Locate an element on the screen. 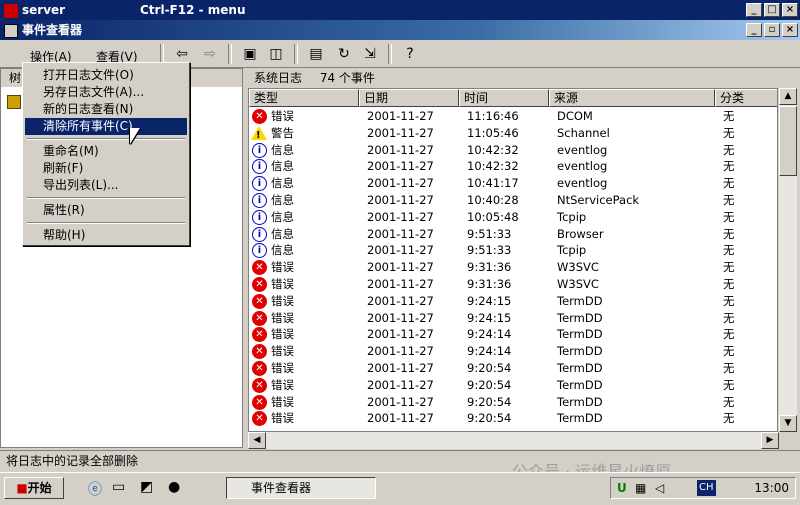 The image size is (800, 505). tray-network-icon: ▦ is located at coordinates (640, 488).